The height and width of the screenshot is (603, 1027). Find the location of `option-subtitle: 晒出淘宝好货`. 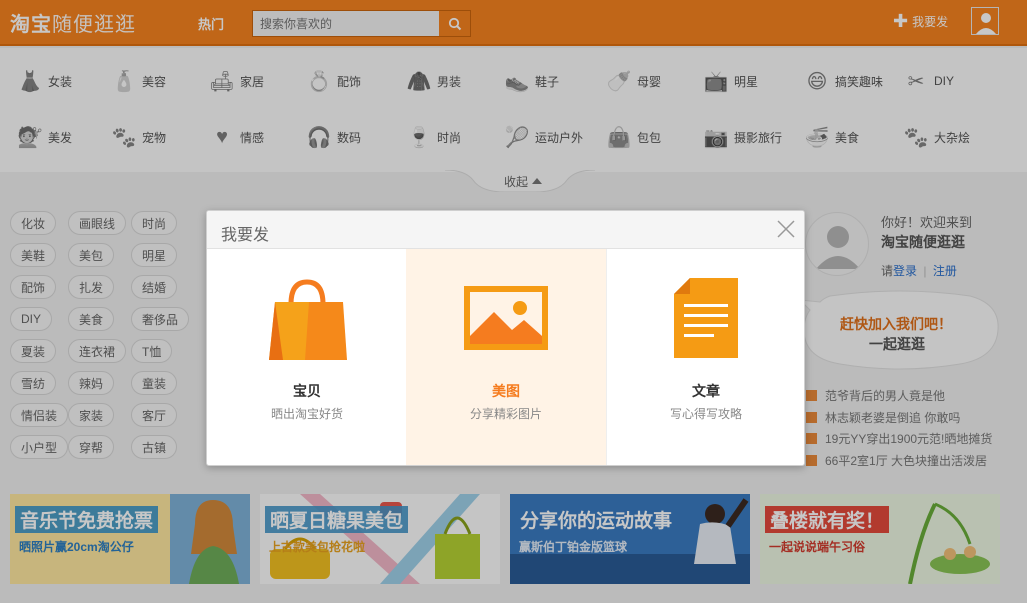

option-subtitle: 晒出淘宝好货 is located at coordinates (306, 414).